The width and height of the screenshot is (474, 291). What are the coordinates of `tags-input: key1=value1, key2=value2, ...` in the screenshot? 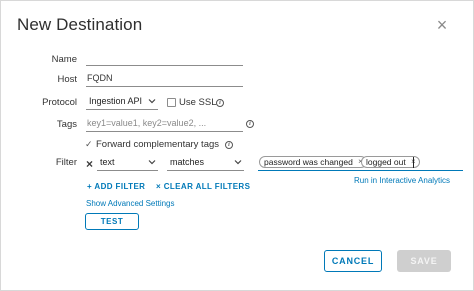 It's located at (164, 124).